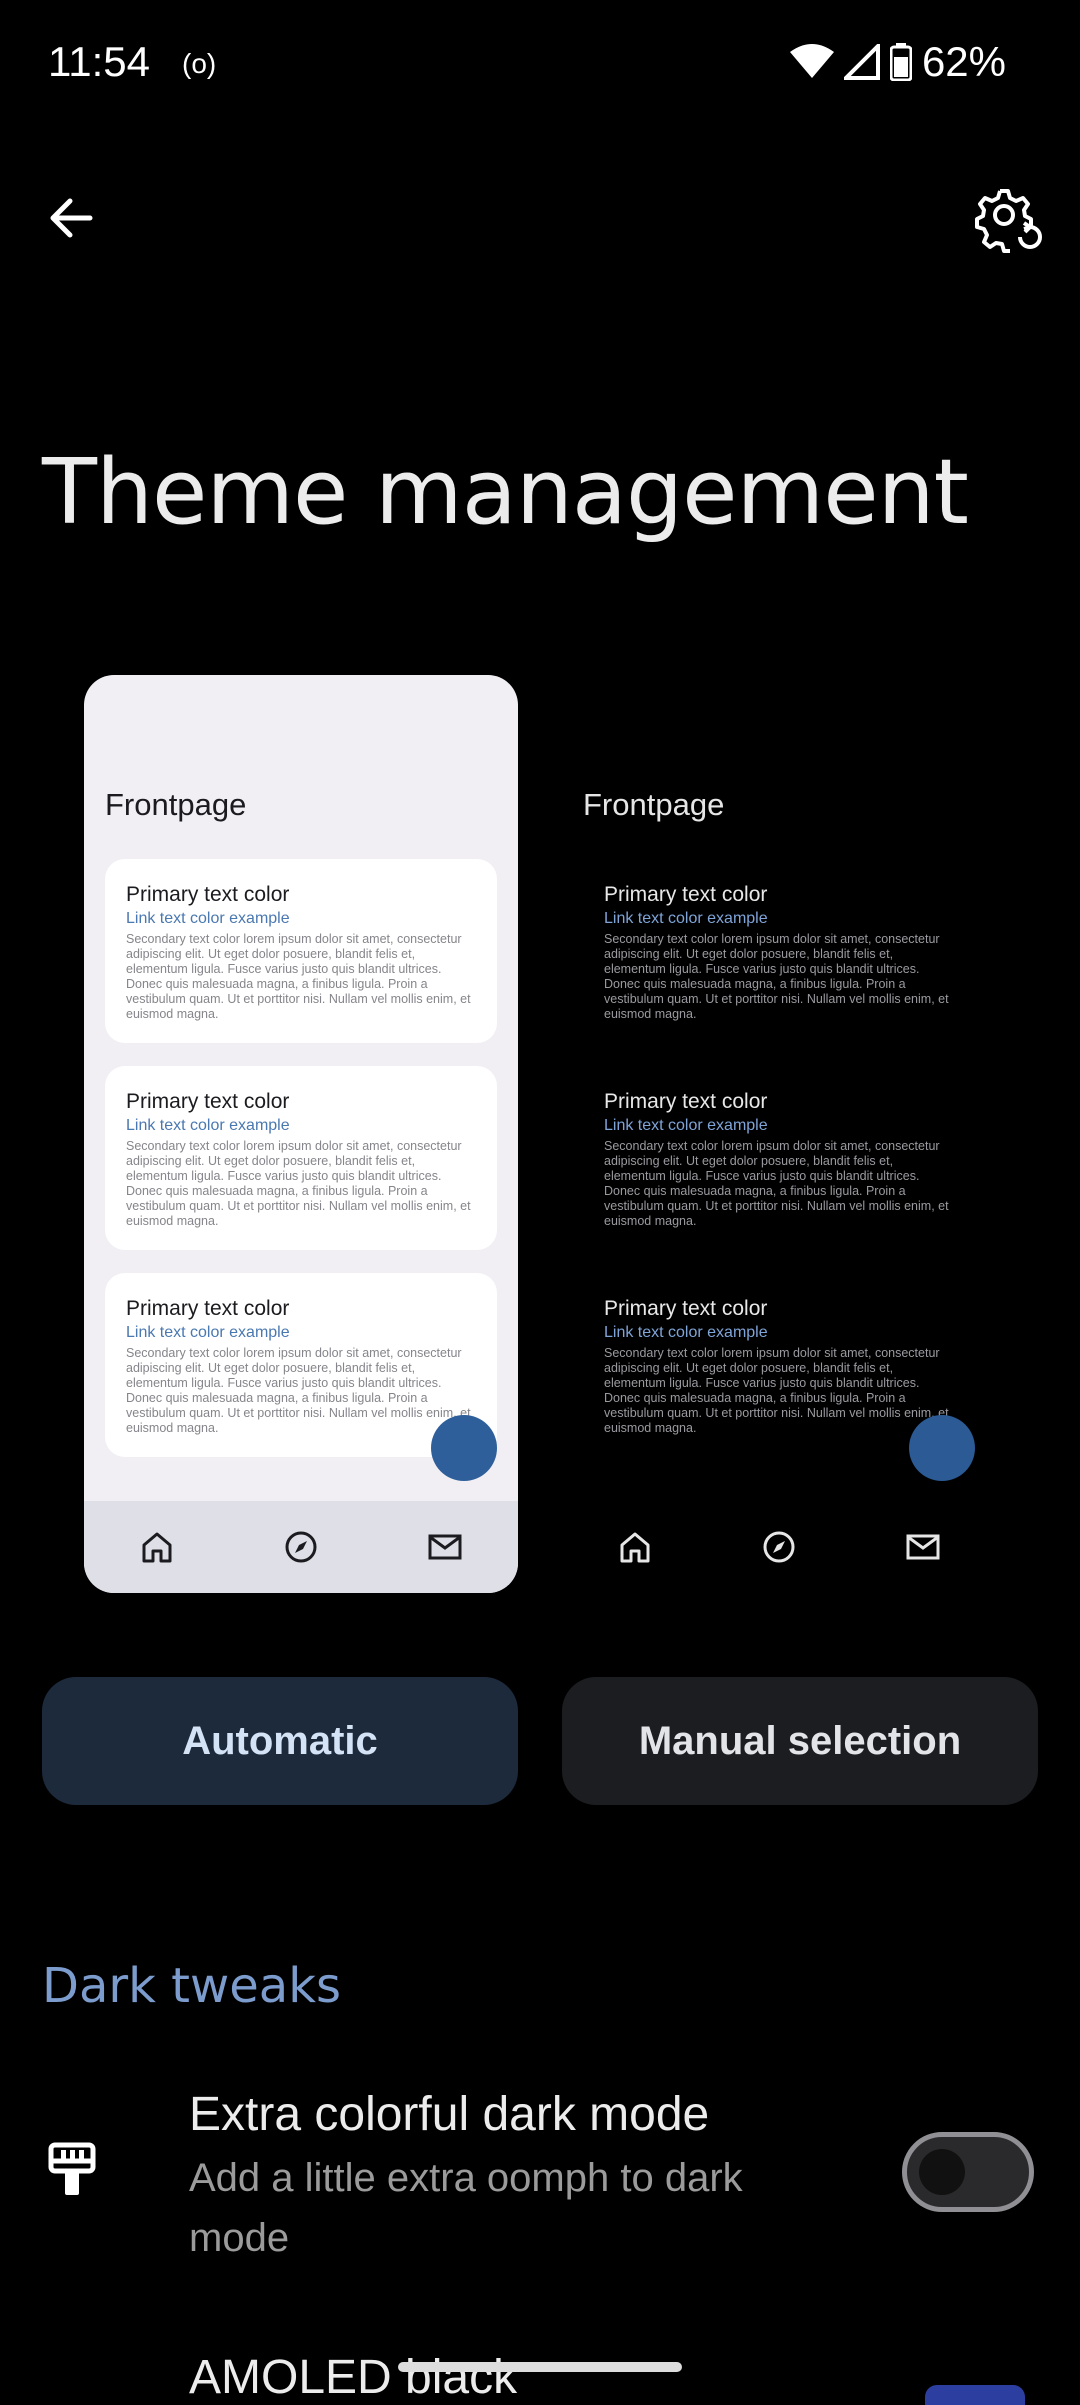 The width and height of the screenshot is (1080, 2405). What do you see at coordinates (505, 492) in the screenshot?
I see `page-title: Theme management` at bounding box center [505, 492].